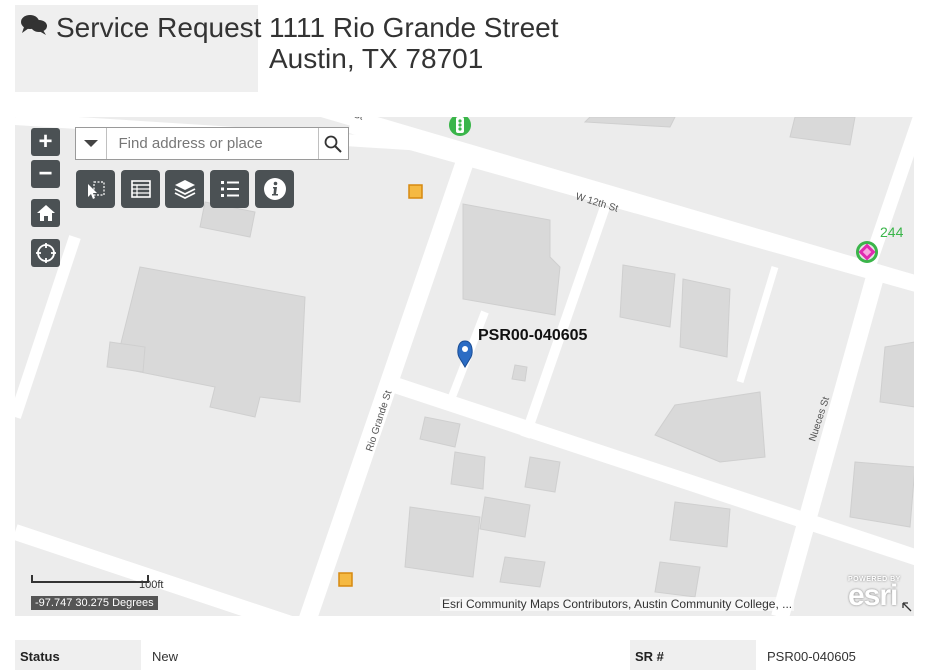  I want to click on route-number-label: 244, so click(892, 232).